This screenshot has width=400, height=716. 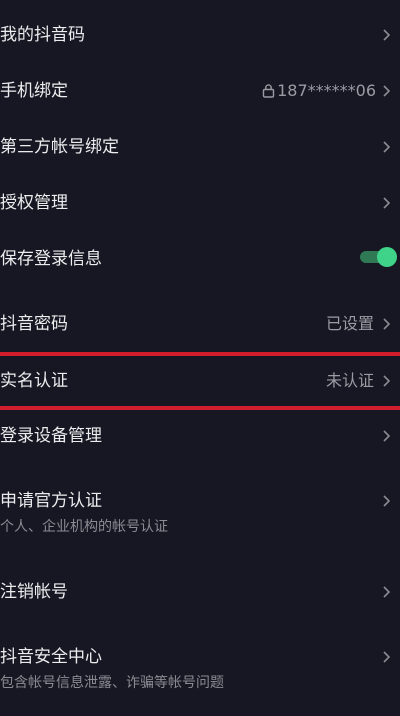 I want to click on phone-number: 187******06, so click(x=326, y=90).